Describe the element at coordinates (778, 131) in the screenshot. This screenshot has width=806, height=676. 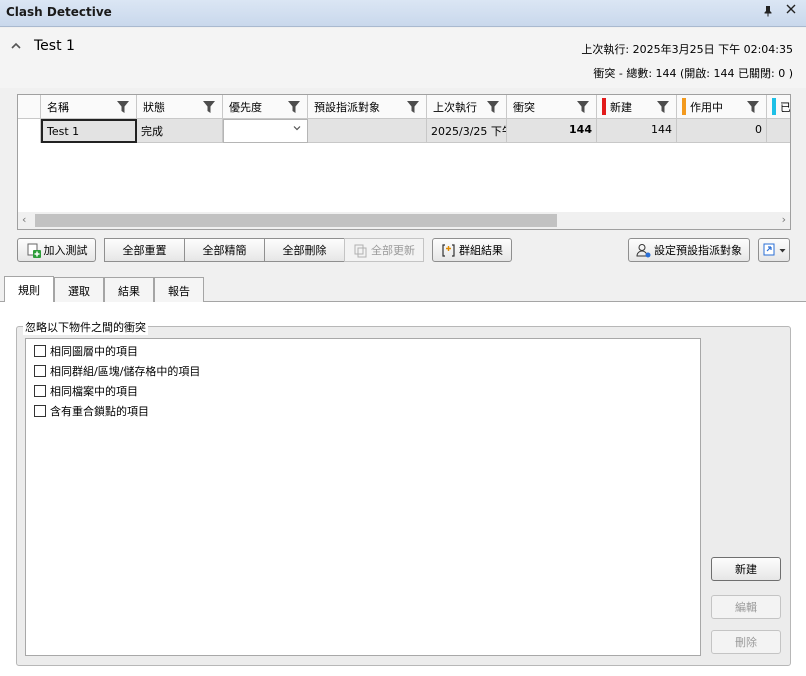
I see `cell-reviewed` at that location.